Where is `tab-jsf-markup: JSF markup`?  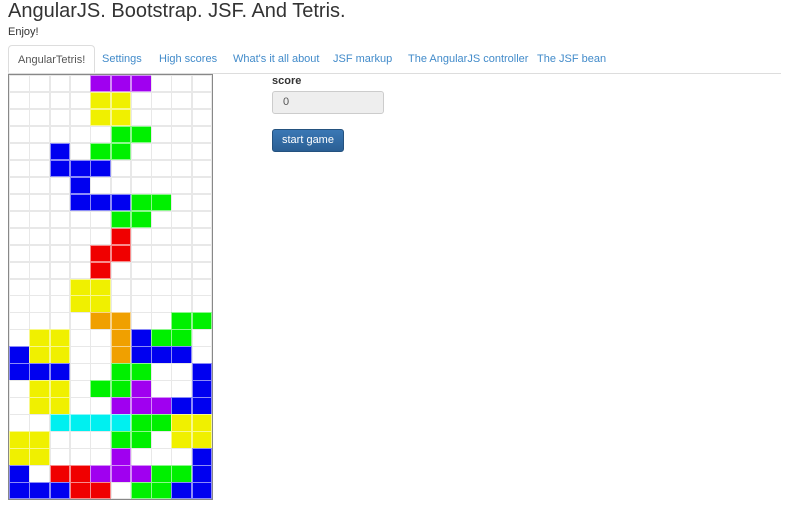
tab-jsf-markup: JSF markup is located at coordinates (362, 58).